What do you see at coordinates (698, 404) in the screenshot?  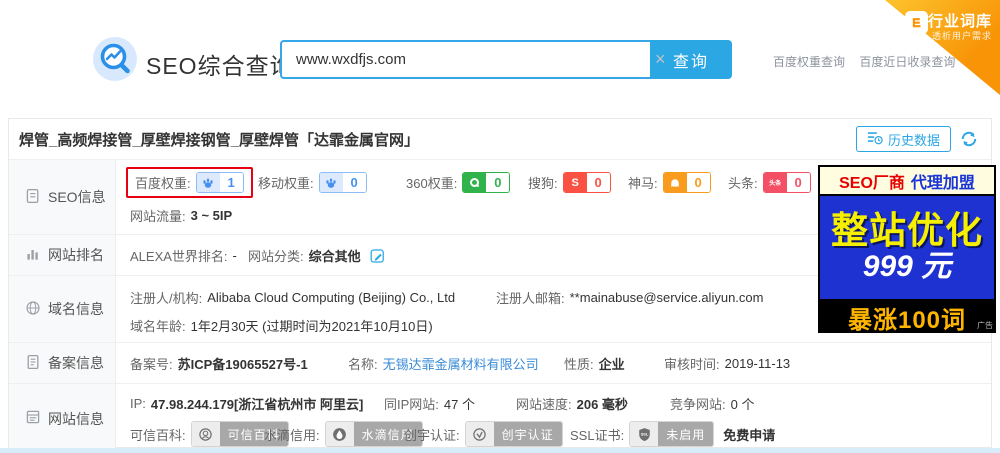 I see `competitor-label: 竞争网站:` at bounding box center [698, 404].